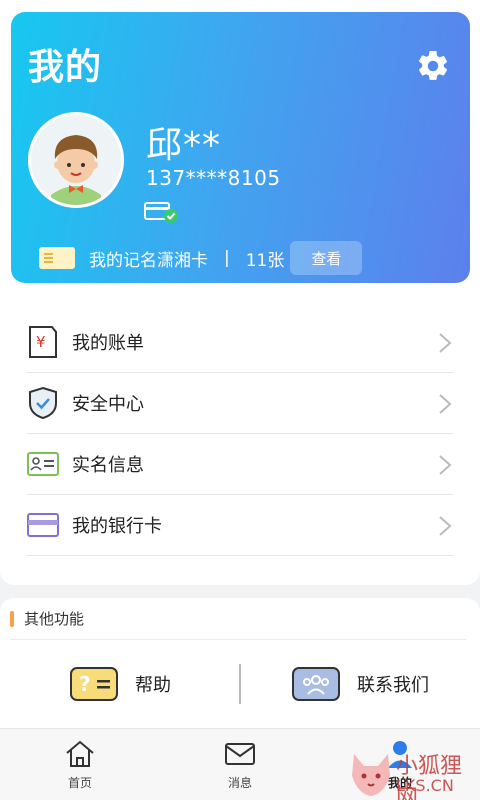 Image resolution: width=480 pixels, height=800 pixels. What do you see at coordinates (80, 753) in the screenshot?
I see `home-icon` at bounding box center [80, 753].